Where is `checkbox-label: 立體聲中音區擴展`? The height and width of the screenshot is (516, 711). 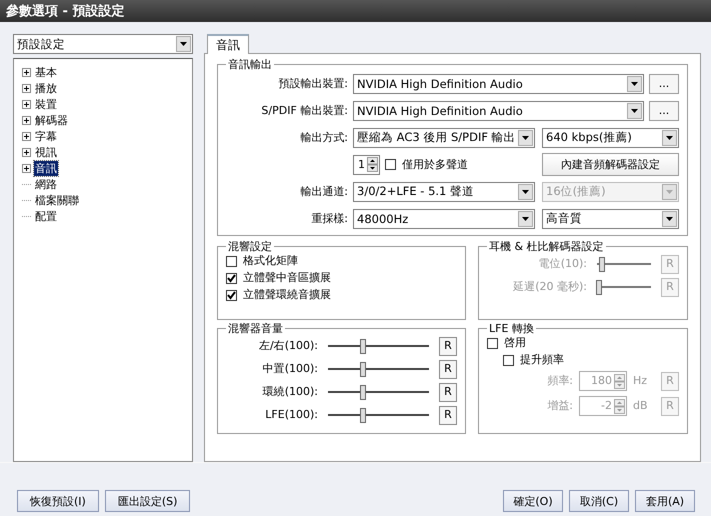 checkbox-label: 立體聲中音區擴展 is located at coordinates (287, 278).